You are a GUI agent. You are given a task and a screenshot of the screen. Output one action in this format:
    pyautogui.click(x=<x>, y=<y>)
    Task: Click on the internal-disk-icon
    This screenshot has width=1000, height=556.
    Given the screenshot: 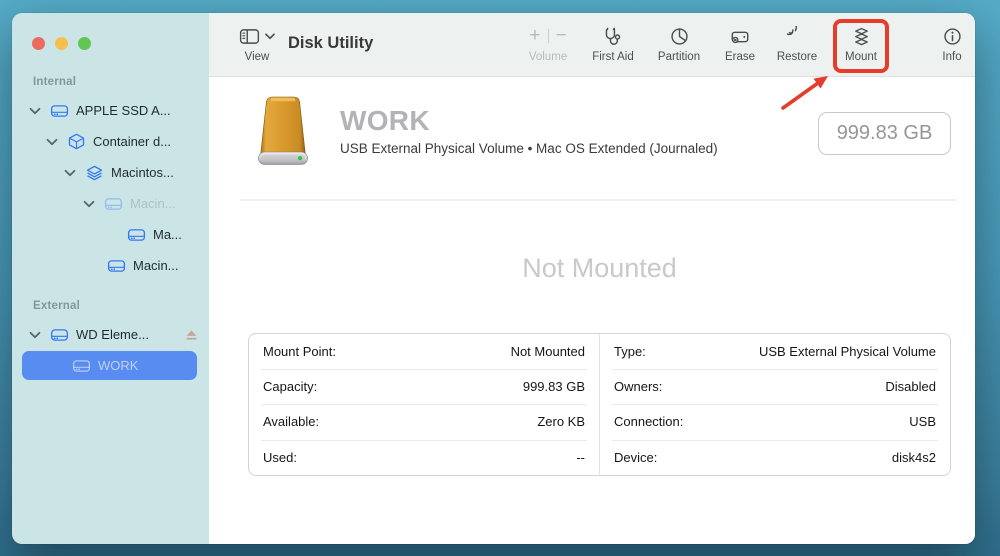 What is the action you would take?
    pyautogui.click(x=59, y=111)
    